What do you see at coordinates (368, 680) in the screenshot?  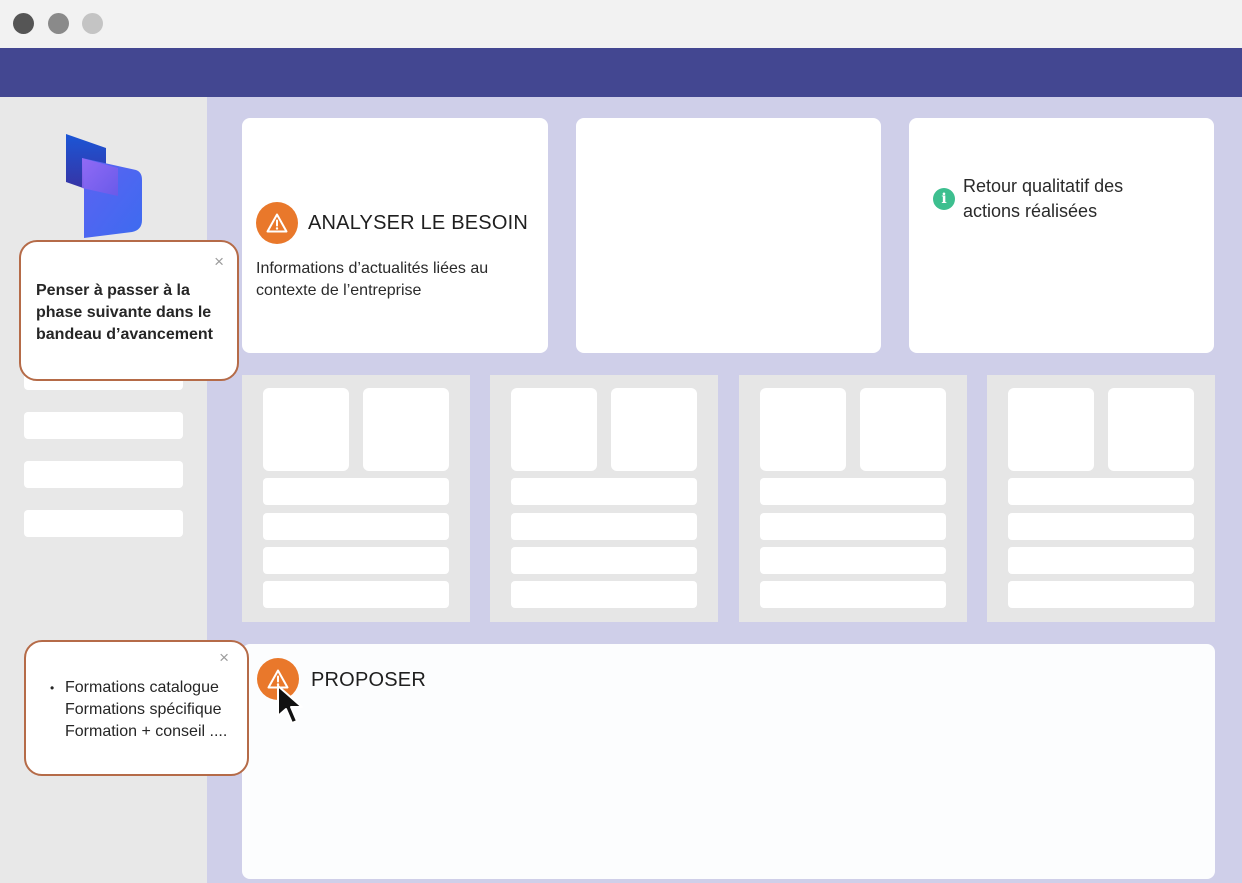 I see `card-title: PROPOSER` at bounding box center [368, 680].